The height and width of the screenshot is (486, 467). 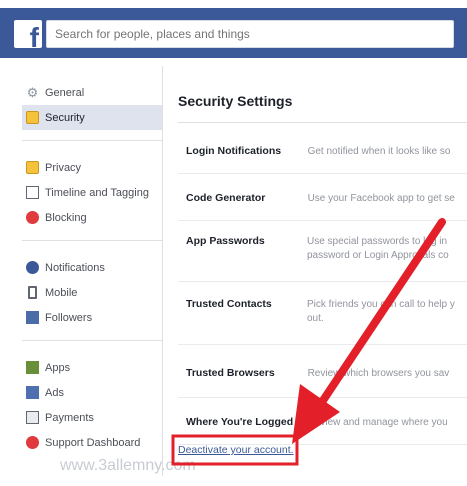 I want to click on sidebar-group-notifications: Notifications Mobile Followers, so click(x=92, y=296).